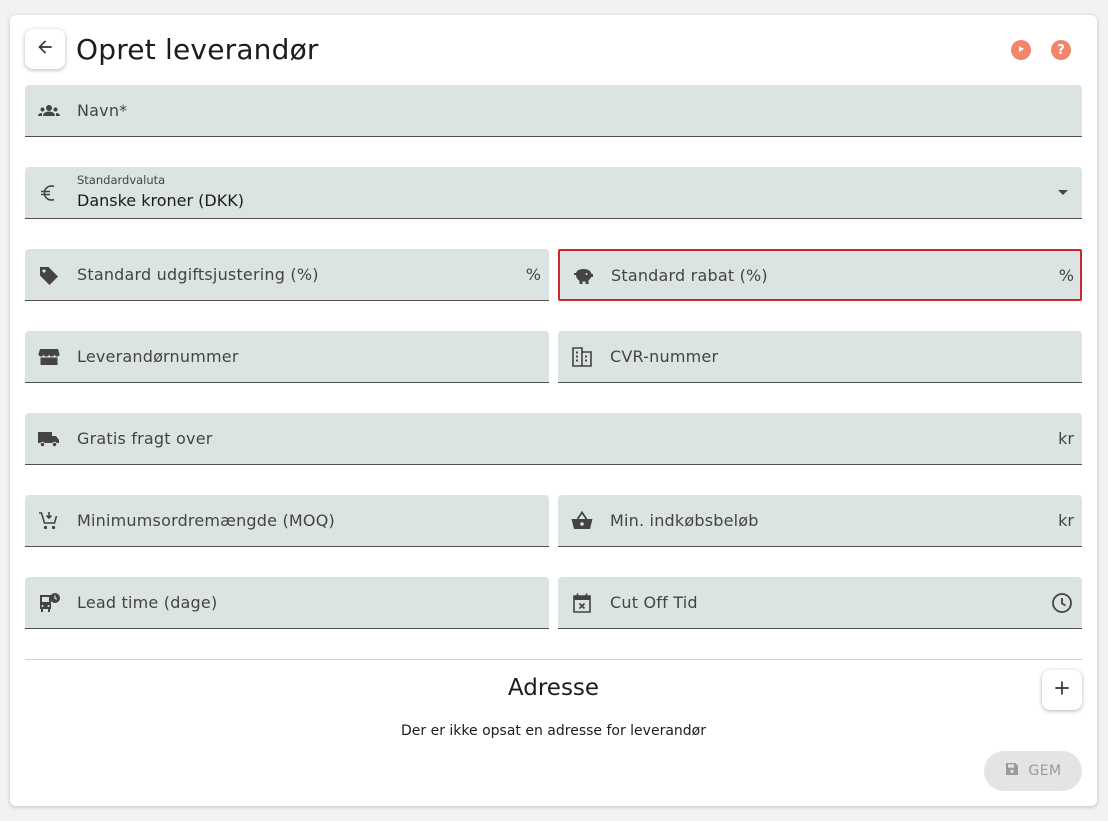  What do you see at coordinates (583, 276) in the screenshot?
I see `piggy-bank-icon` at bounding box center [583, 276].